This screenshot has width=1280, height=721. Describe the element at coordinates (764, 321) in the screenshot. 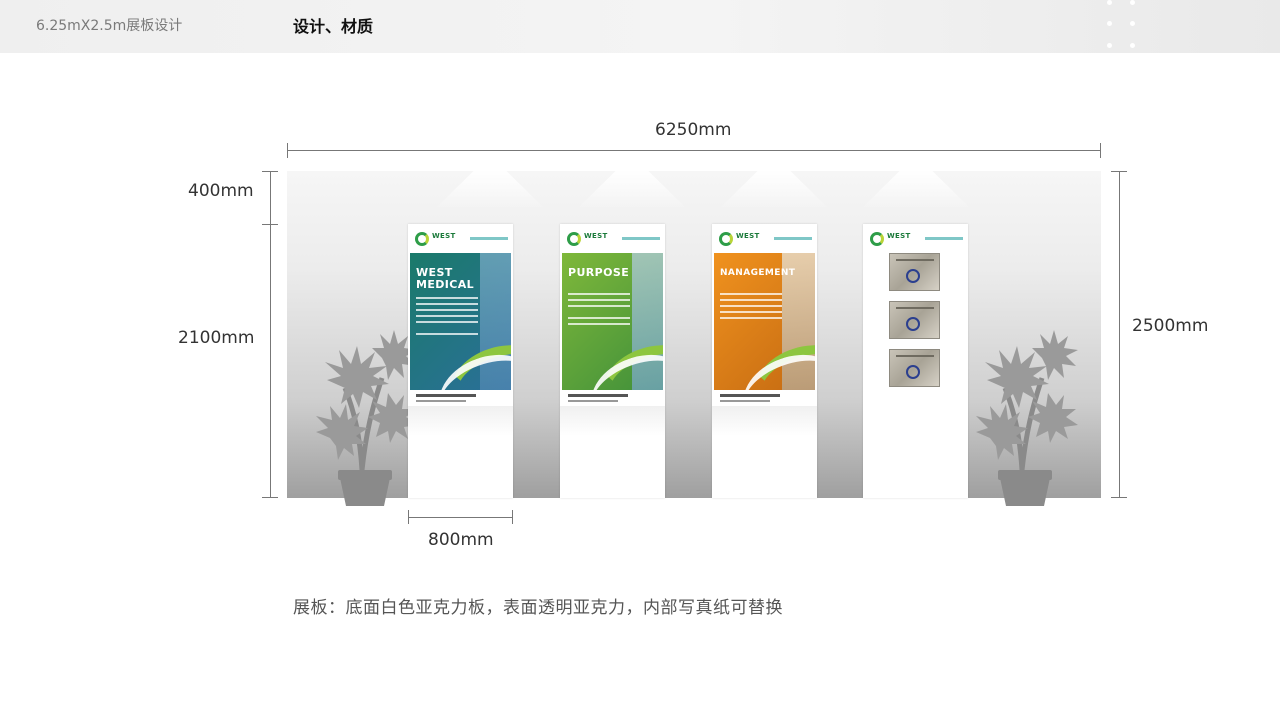

I see `panel-poster: NANAGEMENT` at that location.